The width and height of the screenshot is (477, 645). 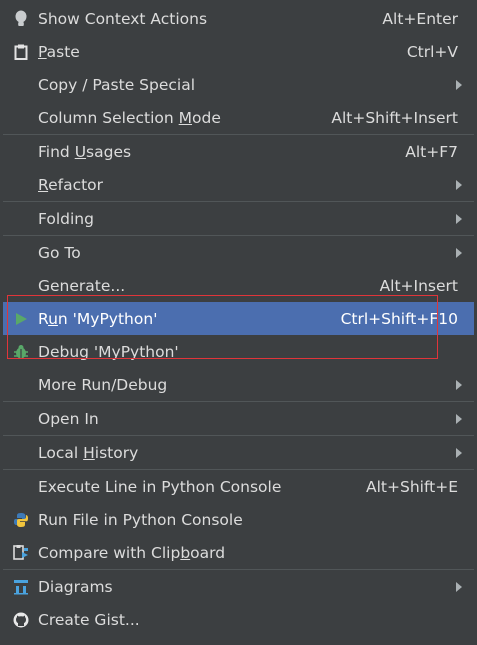 What do you see at coordinates (21, 351) in the screenshot?
I see `debug-icon` at bounding box center [21, 351].